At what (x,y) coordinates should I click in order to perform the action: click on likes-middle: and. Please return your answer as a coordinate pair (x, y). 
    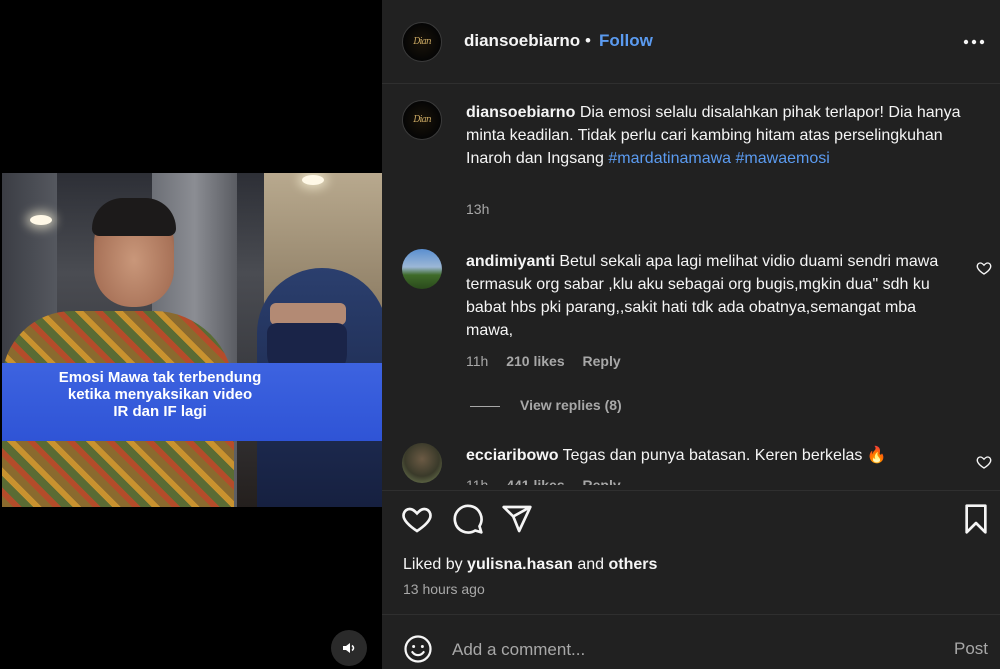
    Looking at the image, I should click on (590, 564).